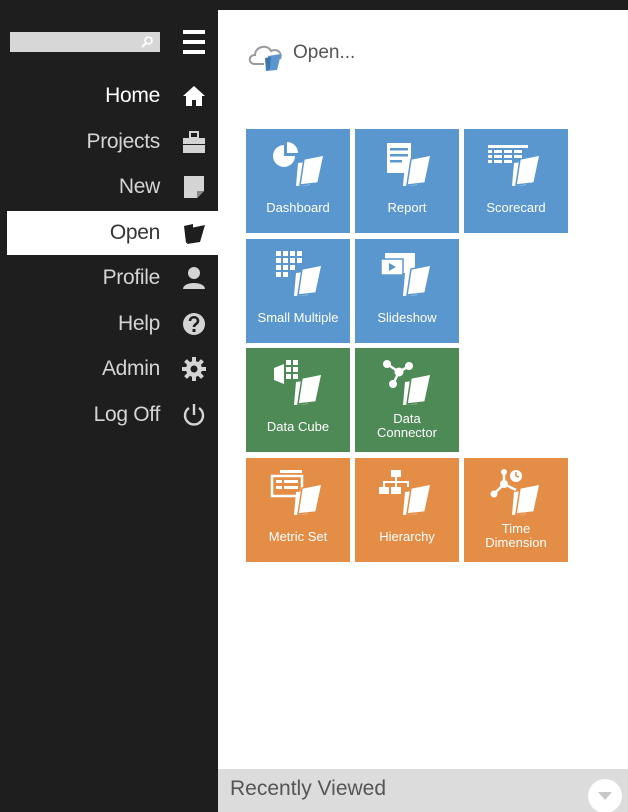  I want to click on time-dimension-open-icon, so click(515, 492).